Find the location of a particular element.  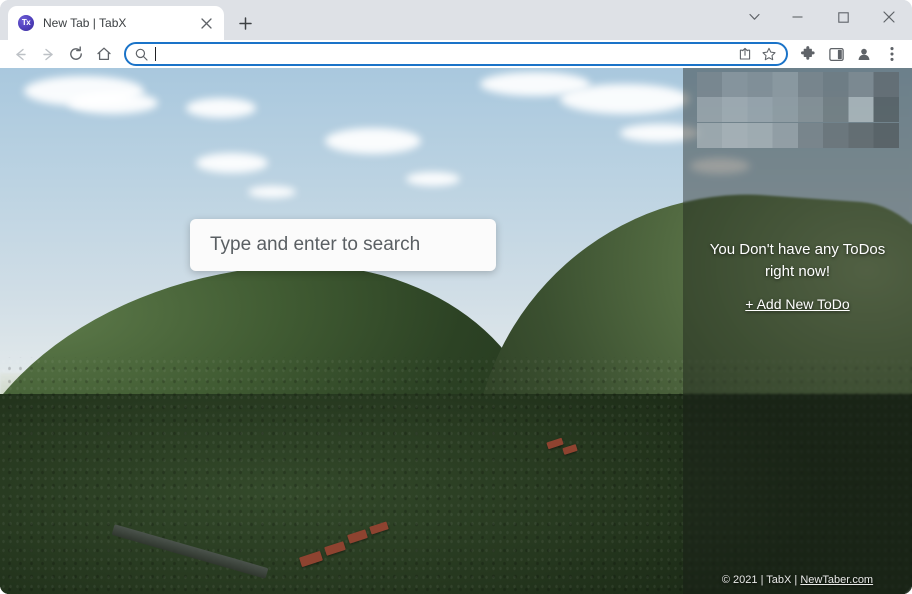

todo-empty-message: You Don't have any ToDos right now! is located at coordinates (797, 261).